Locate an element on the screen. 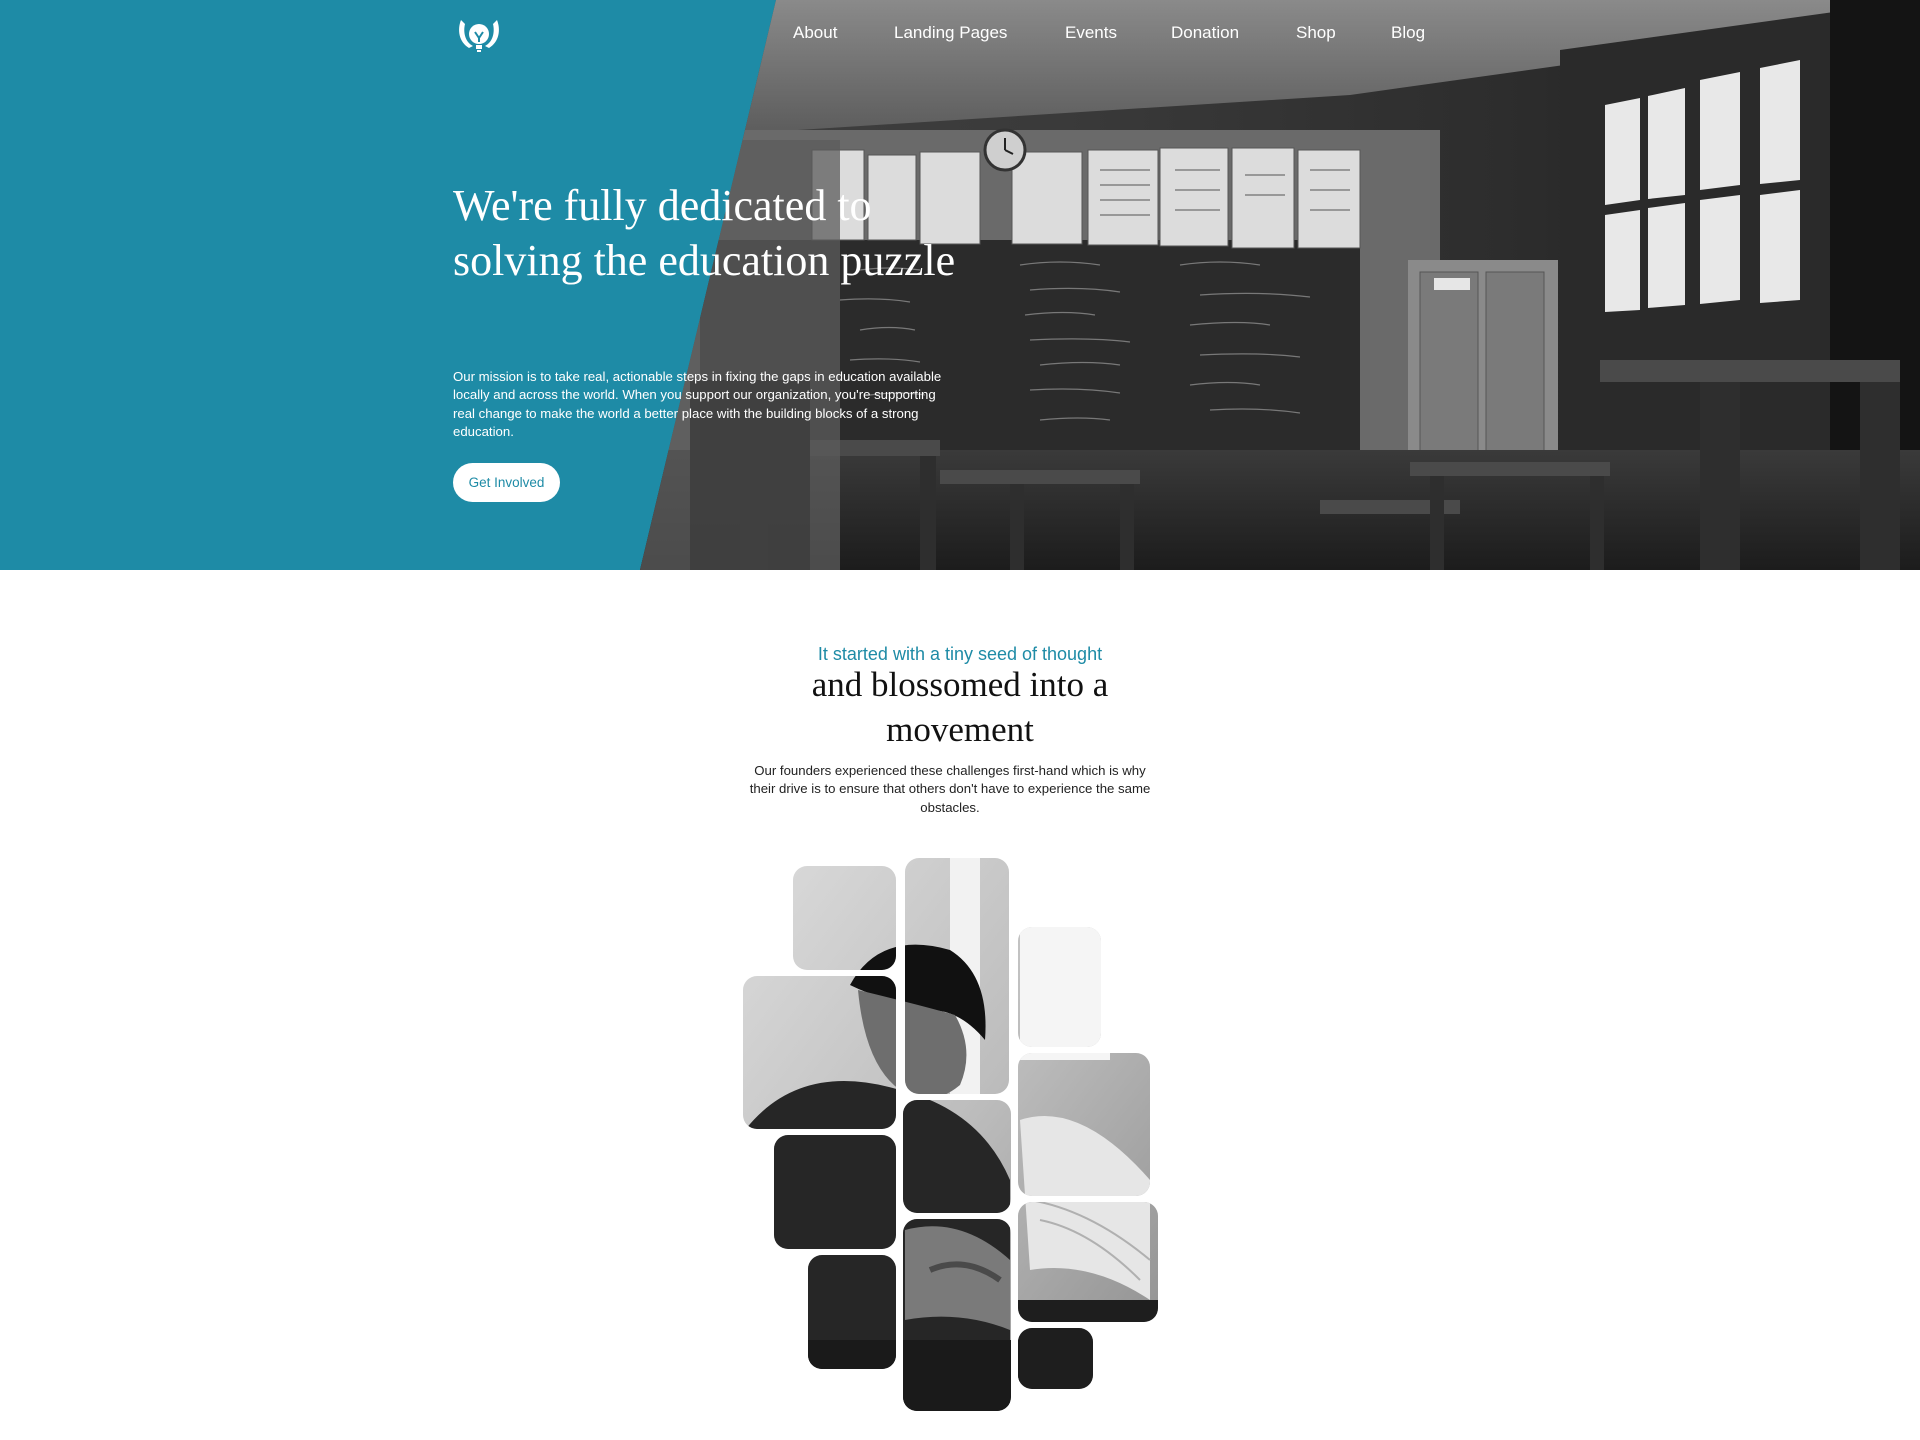 The width and height of the screenshot is (1920, 1440). nav-item-blog: Blog is located at coordinates (1408, 33).